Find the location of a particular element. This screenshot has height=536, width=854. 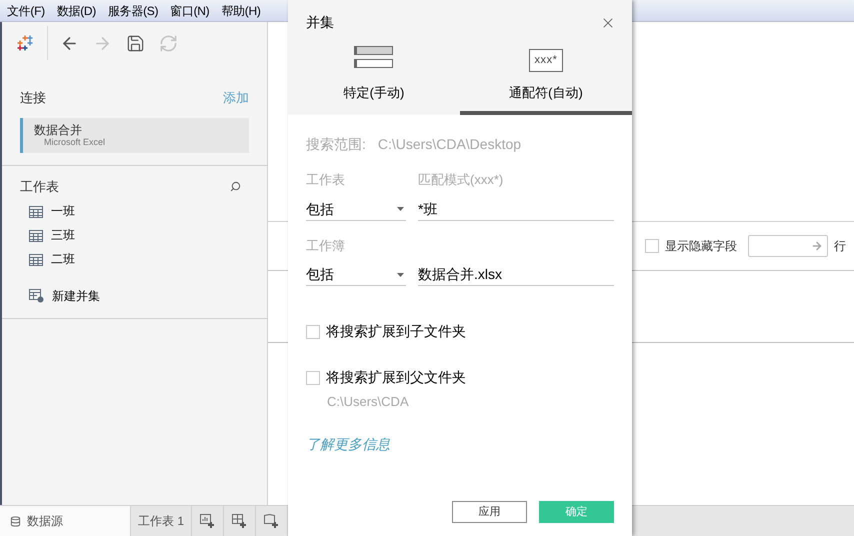

new-sheet-icon is located at coordinates (208, 521).